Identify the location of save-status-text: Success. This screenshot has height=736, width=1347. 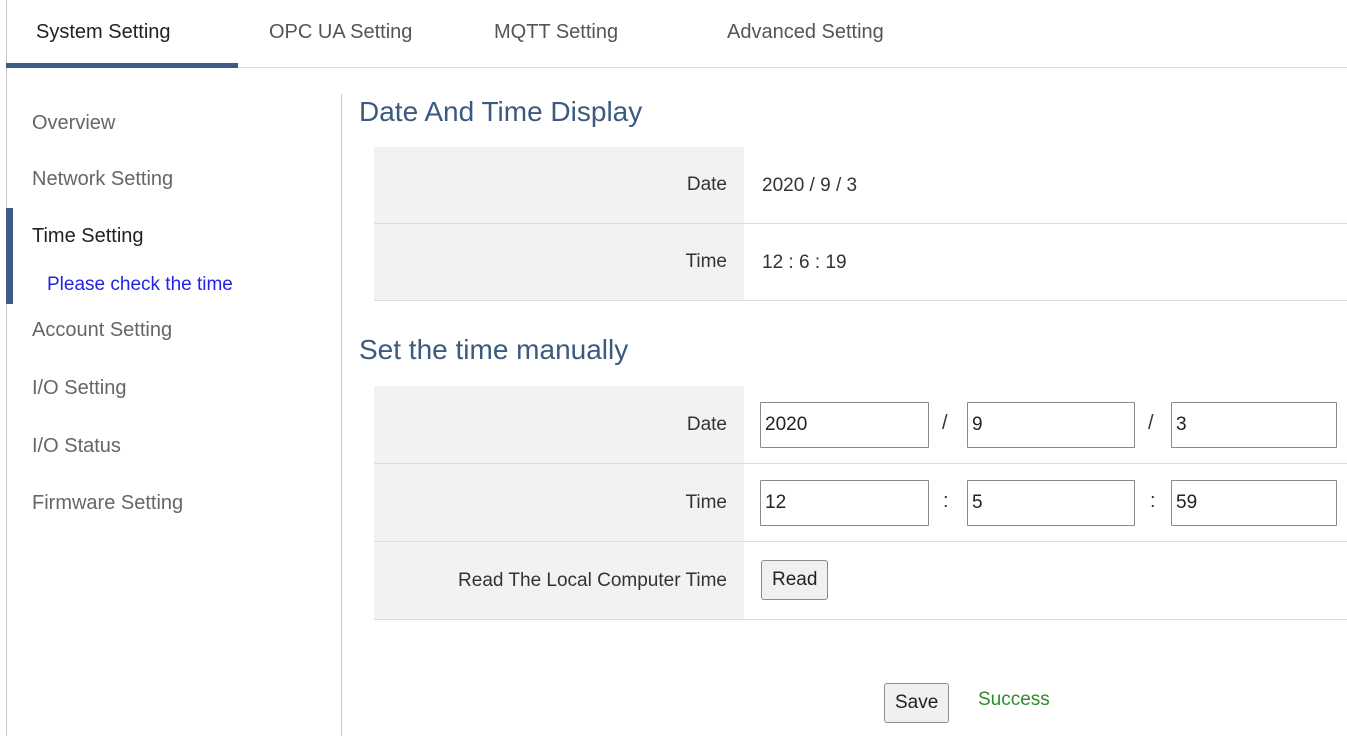
(1014, 699).